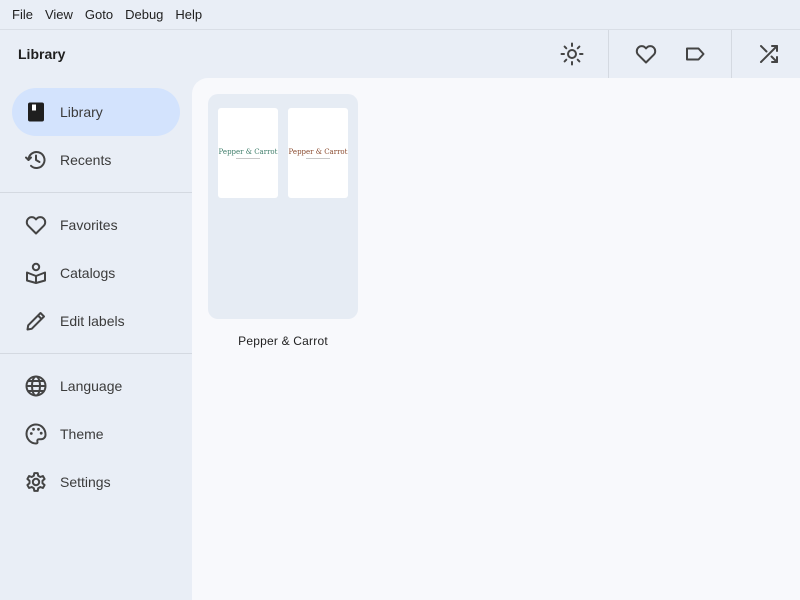  What do you see at coordinates (92, 321) in the screenshot?
I see `sidebar-item-label: Edit labels` at bounding box center [92, 321].